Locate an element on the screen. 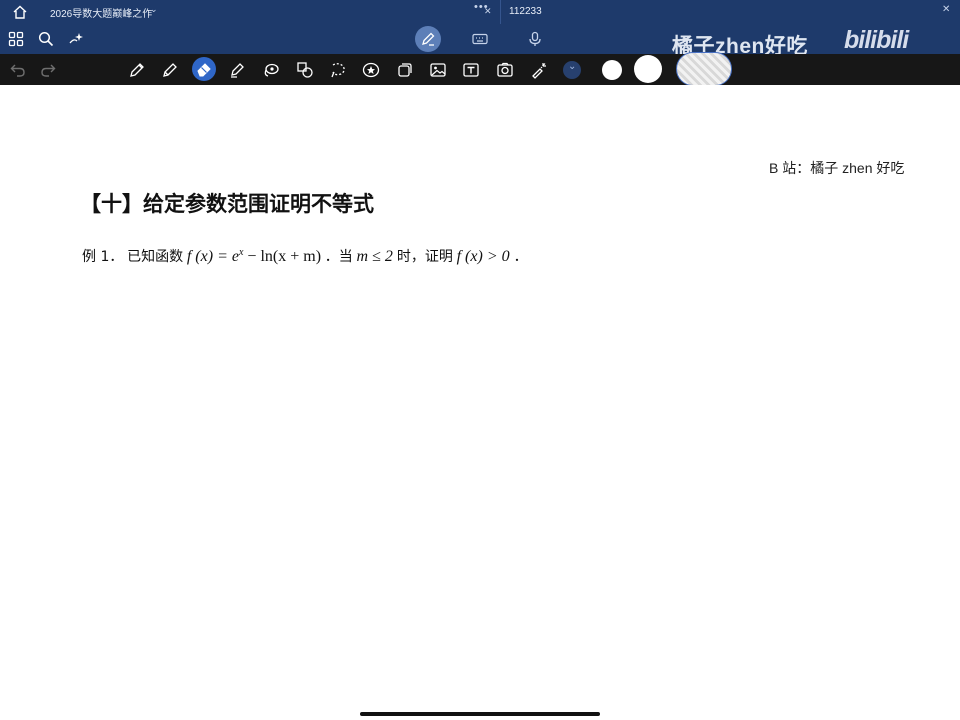 The image size is (960, 720). select-icon is located at coordinates (338, 70).